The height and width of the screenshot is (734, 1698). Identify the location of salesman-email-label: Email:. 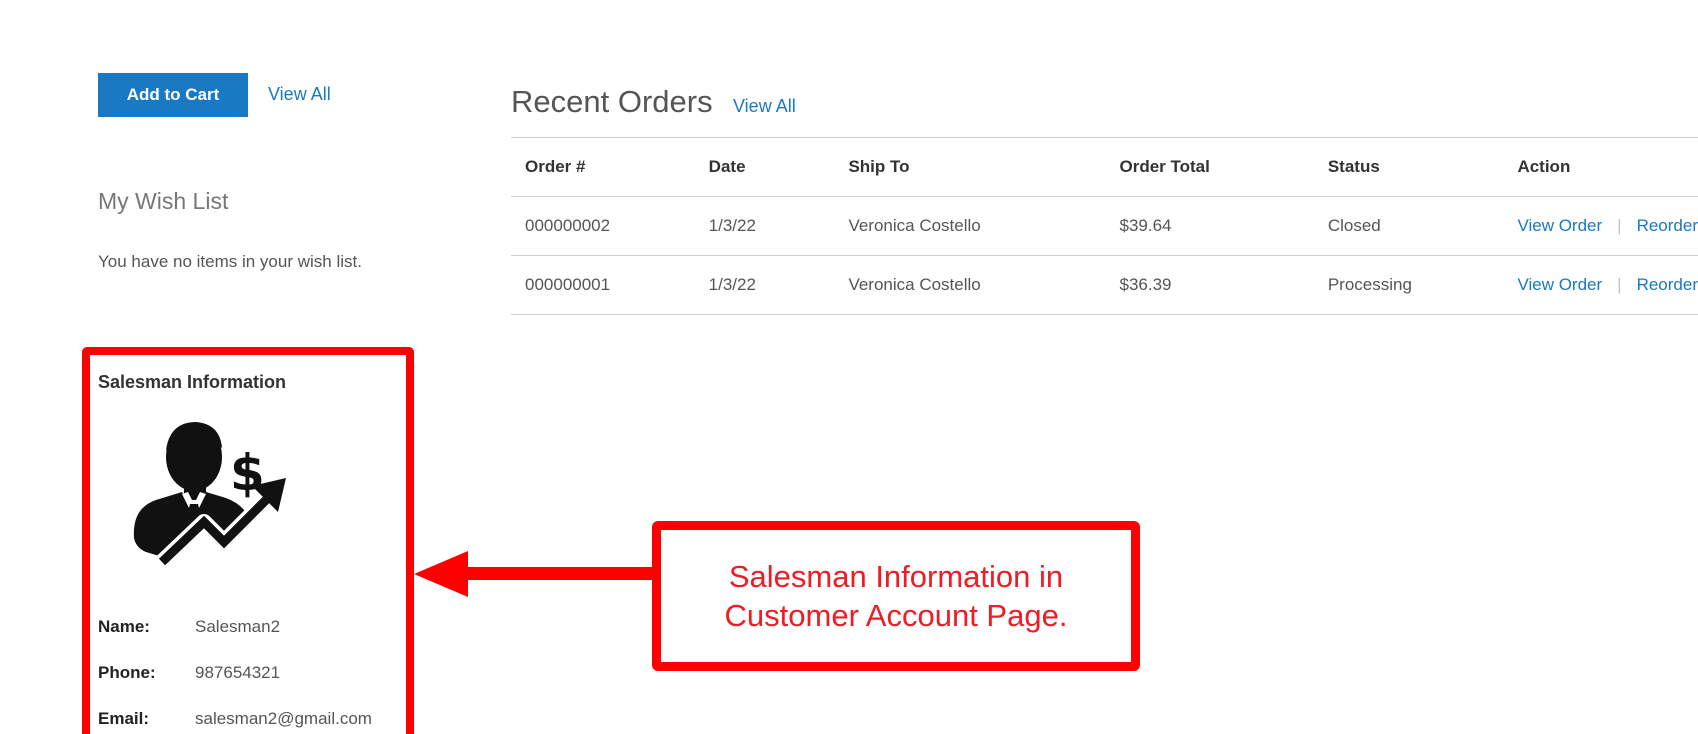
(124, 718).